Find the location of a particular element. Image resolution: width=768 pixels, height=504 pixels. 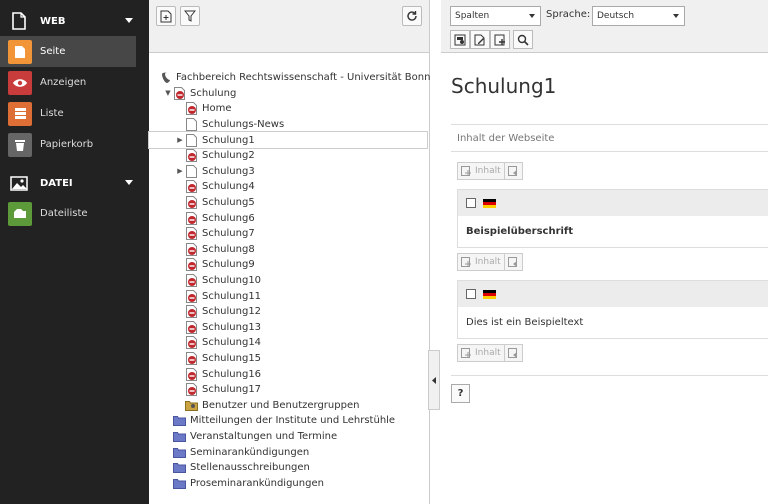

page-group-icon is located at coordinates (19, 21).